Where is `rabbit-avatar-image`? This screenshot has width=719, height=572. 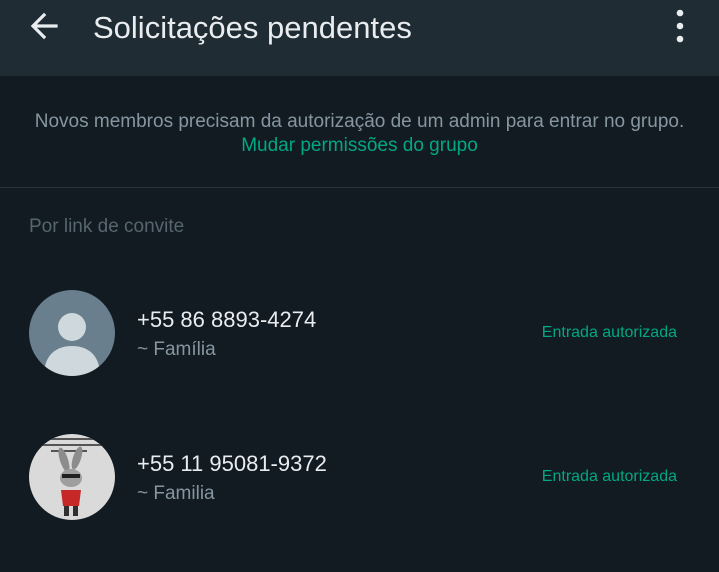
rabbit-avatar-image is located at coordinates (72, 477).